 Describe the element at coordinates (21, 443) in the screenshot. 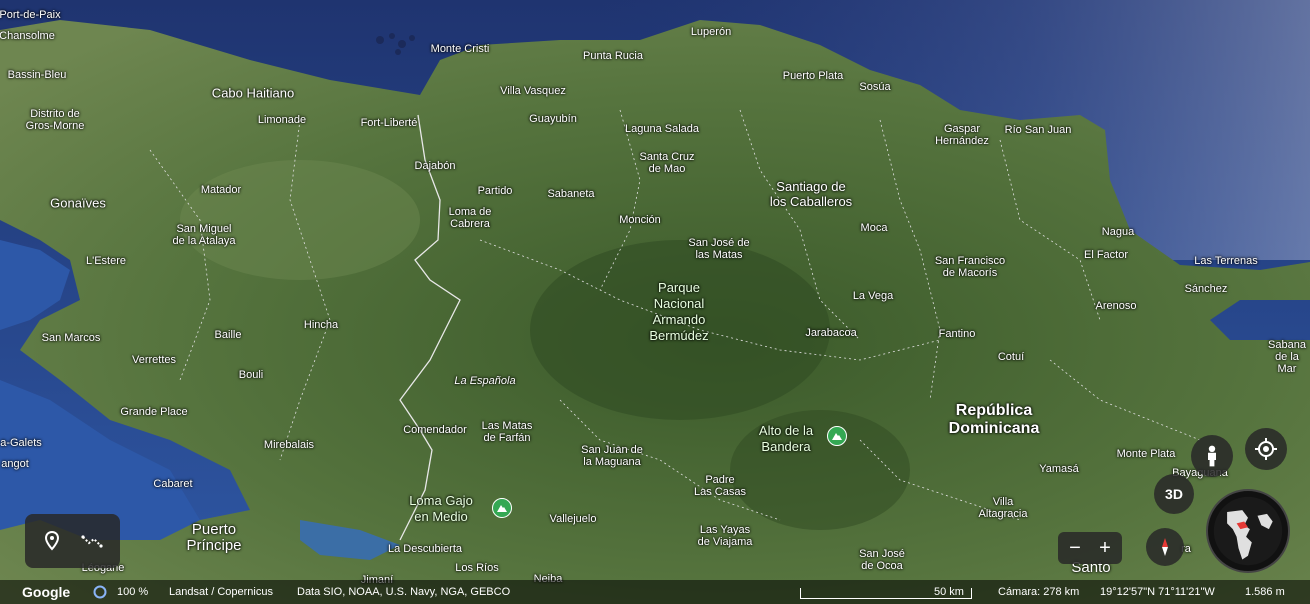

I see `place-label: a-Galets` at that location.